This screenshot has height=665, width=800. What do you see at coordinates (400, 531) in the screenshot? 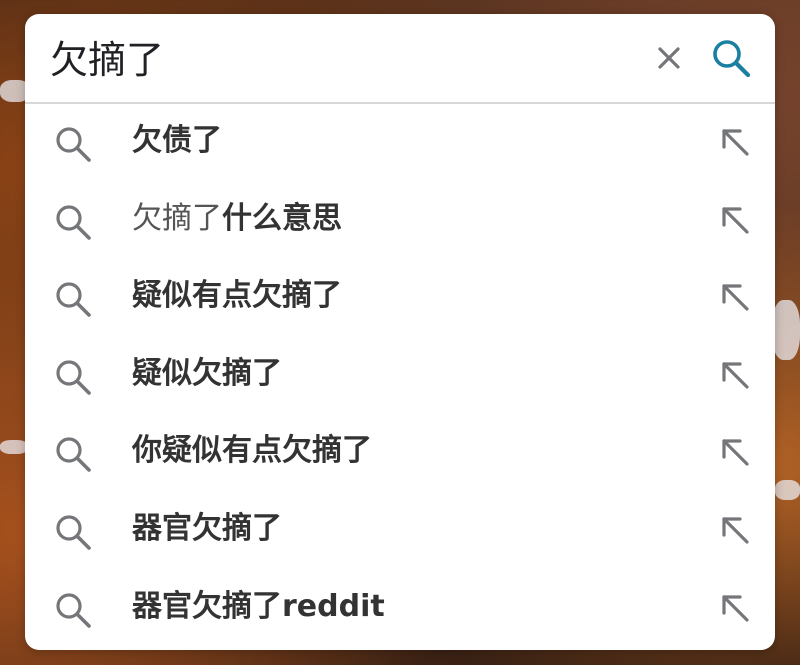
I see `suggestion-item: 器官欠摘了` at bounding box center [400, 531].